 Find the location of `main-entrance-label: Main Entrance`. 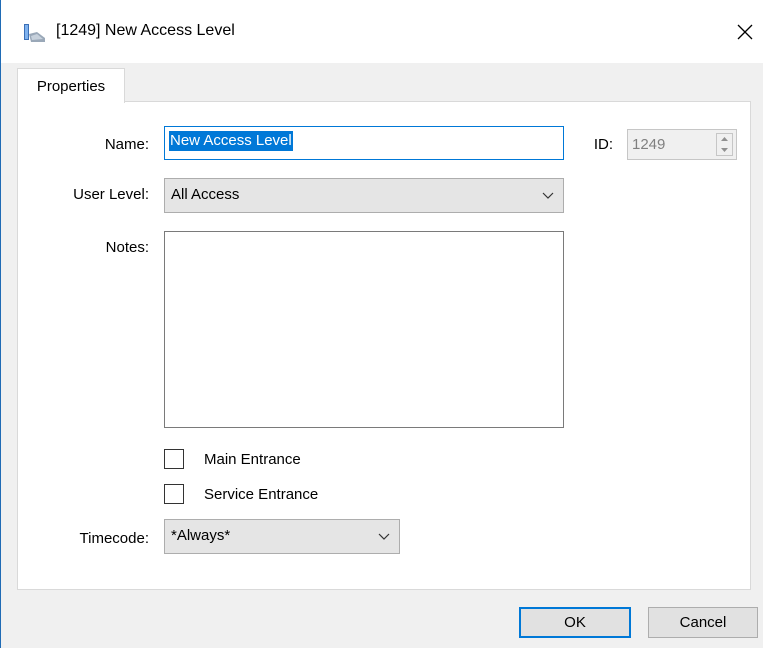

main-entrance-label: Main Entrance is located at coordinates (252, 459).